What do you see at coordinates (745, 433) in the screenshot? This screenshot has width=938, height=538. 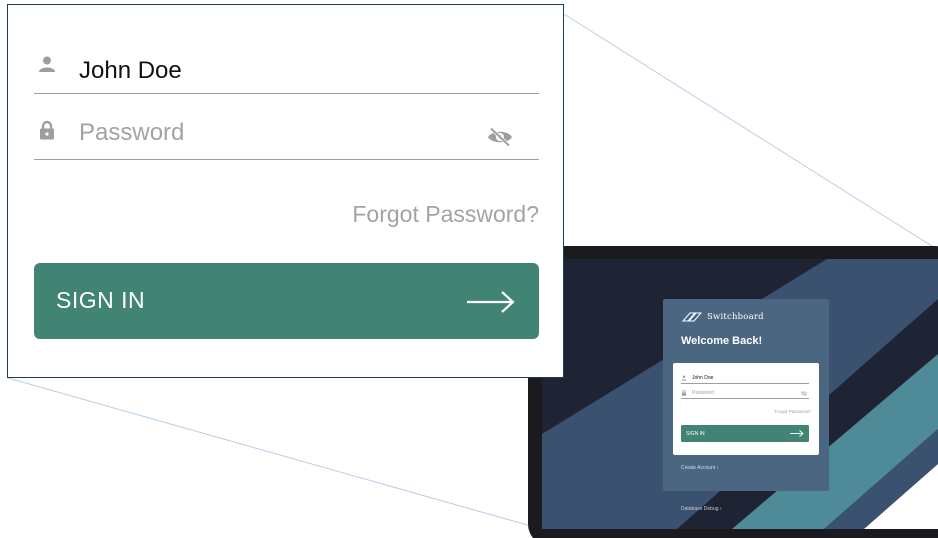 I see `mini-sign-in-button: SIGN IN` at bounding box center [745, 433].